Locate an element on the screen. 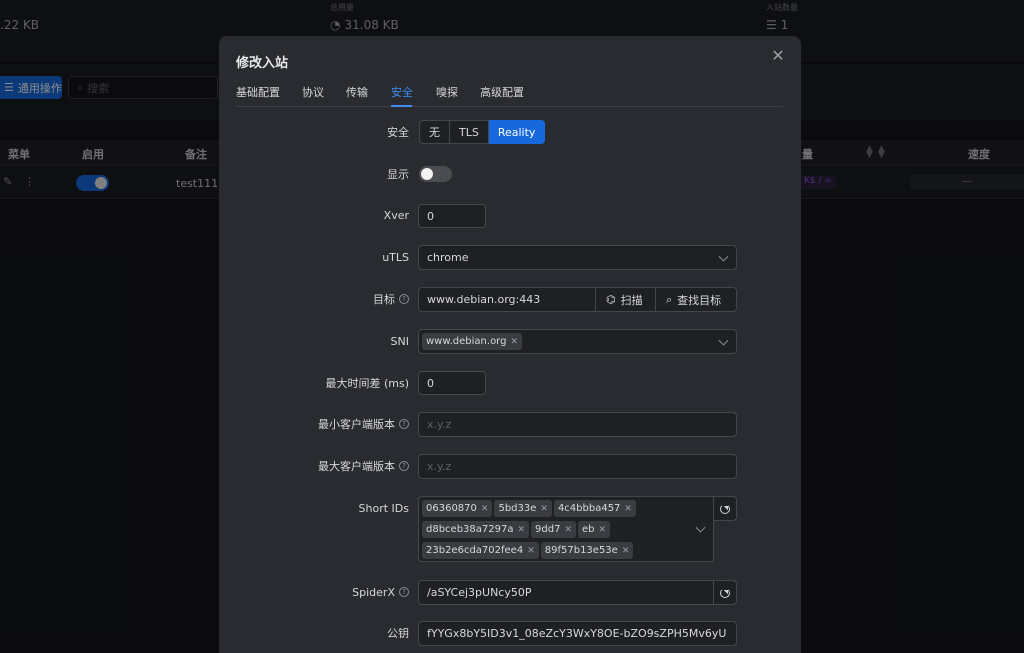 This screenshot has width=1024, height=653. security-selector: 无 TLS Reality is located at coordinates (482, 132).